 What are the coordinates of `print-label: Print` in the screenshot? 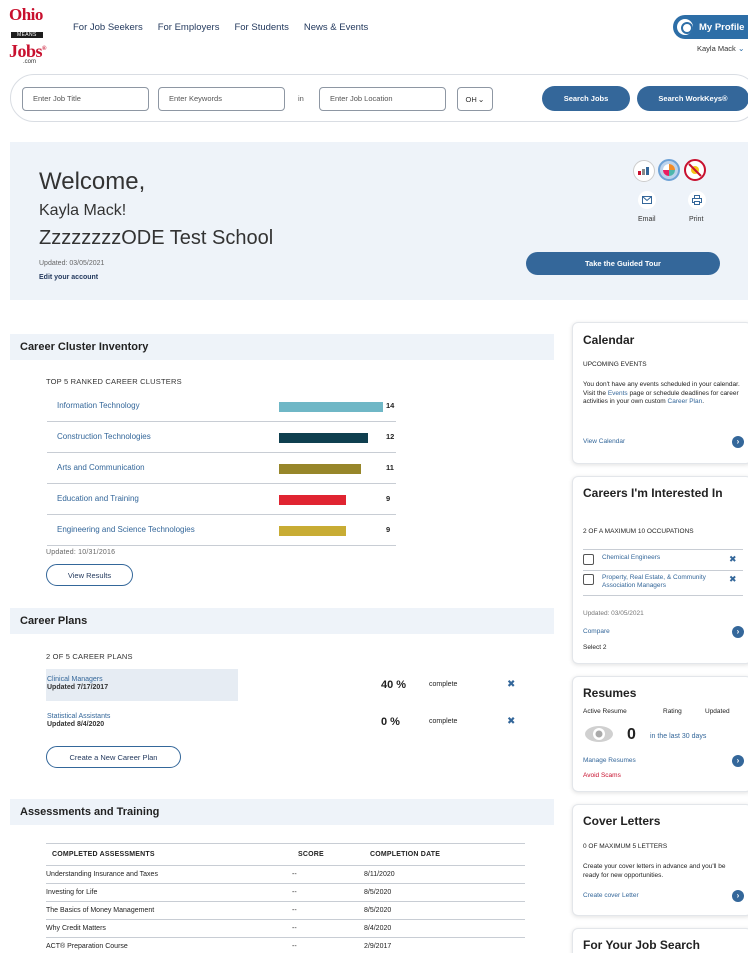 It's located at (696, 219).